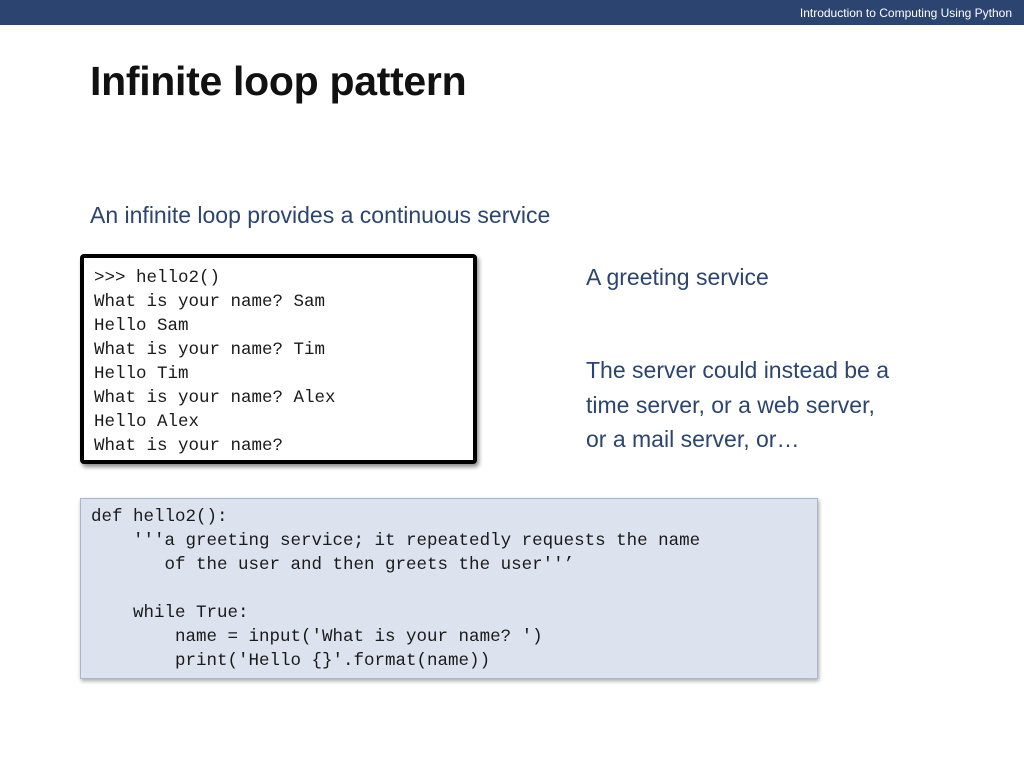  Describe the element at coordinates (730, 404) in the screenshot. I see `side-text-line: time server, or a web server,` at that location.